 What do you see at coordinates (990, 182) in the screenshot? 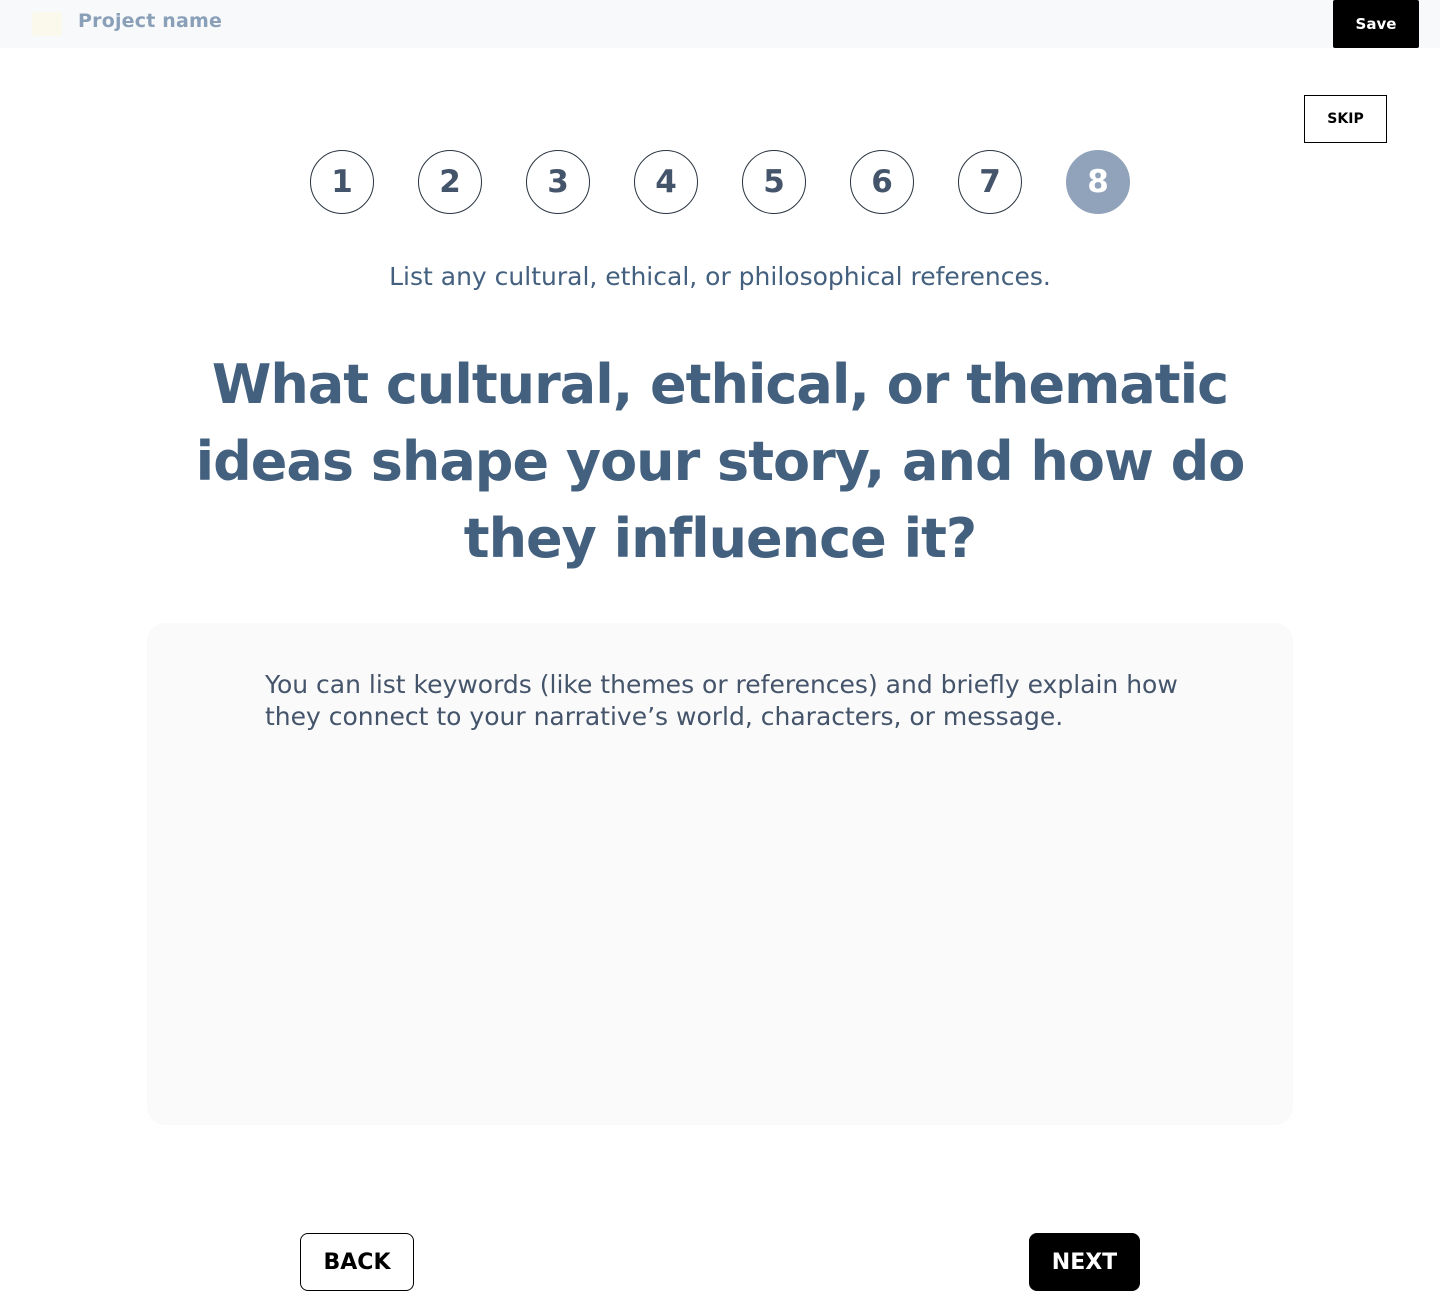
I see `step-7: 7` at bounding box center [990, 182].